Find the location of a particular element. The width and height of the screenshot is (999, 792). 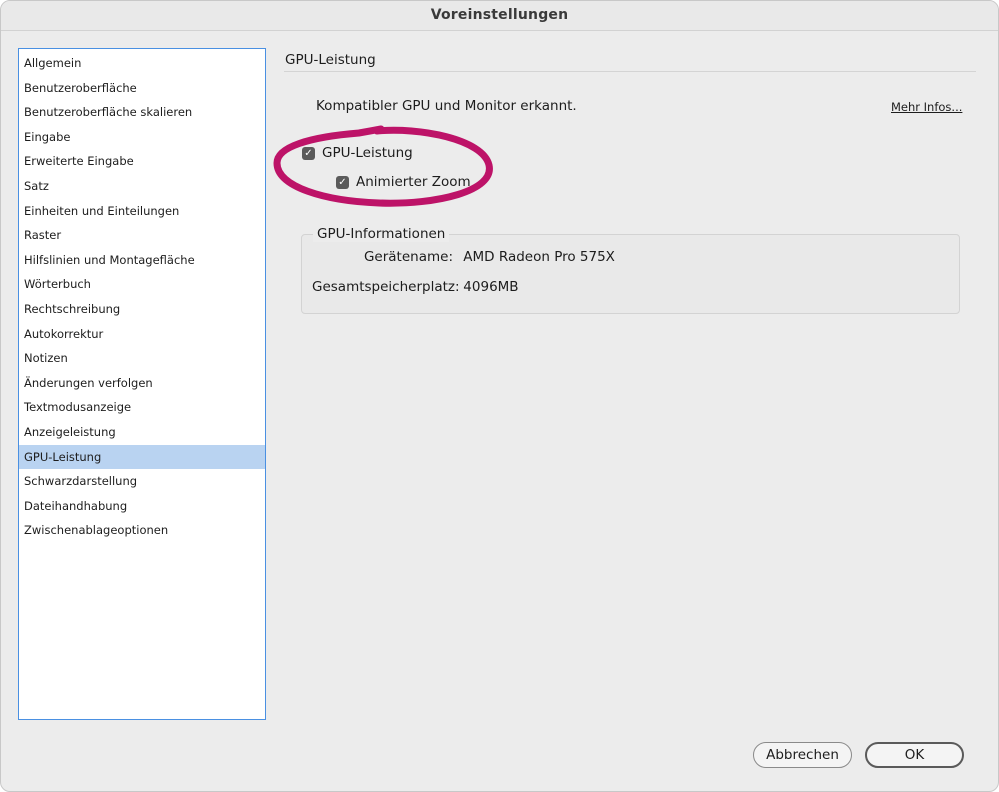

total-memory-label: Gesamtspeicherplatz: is located at coordinates (386, 287).